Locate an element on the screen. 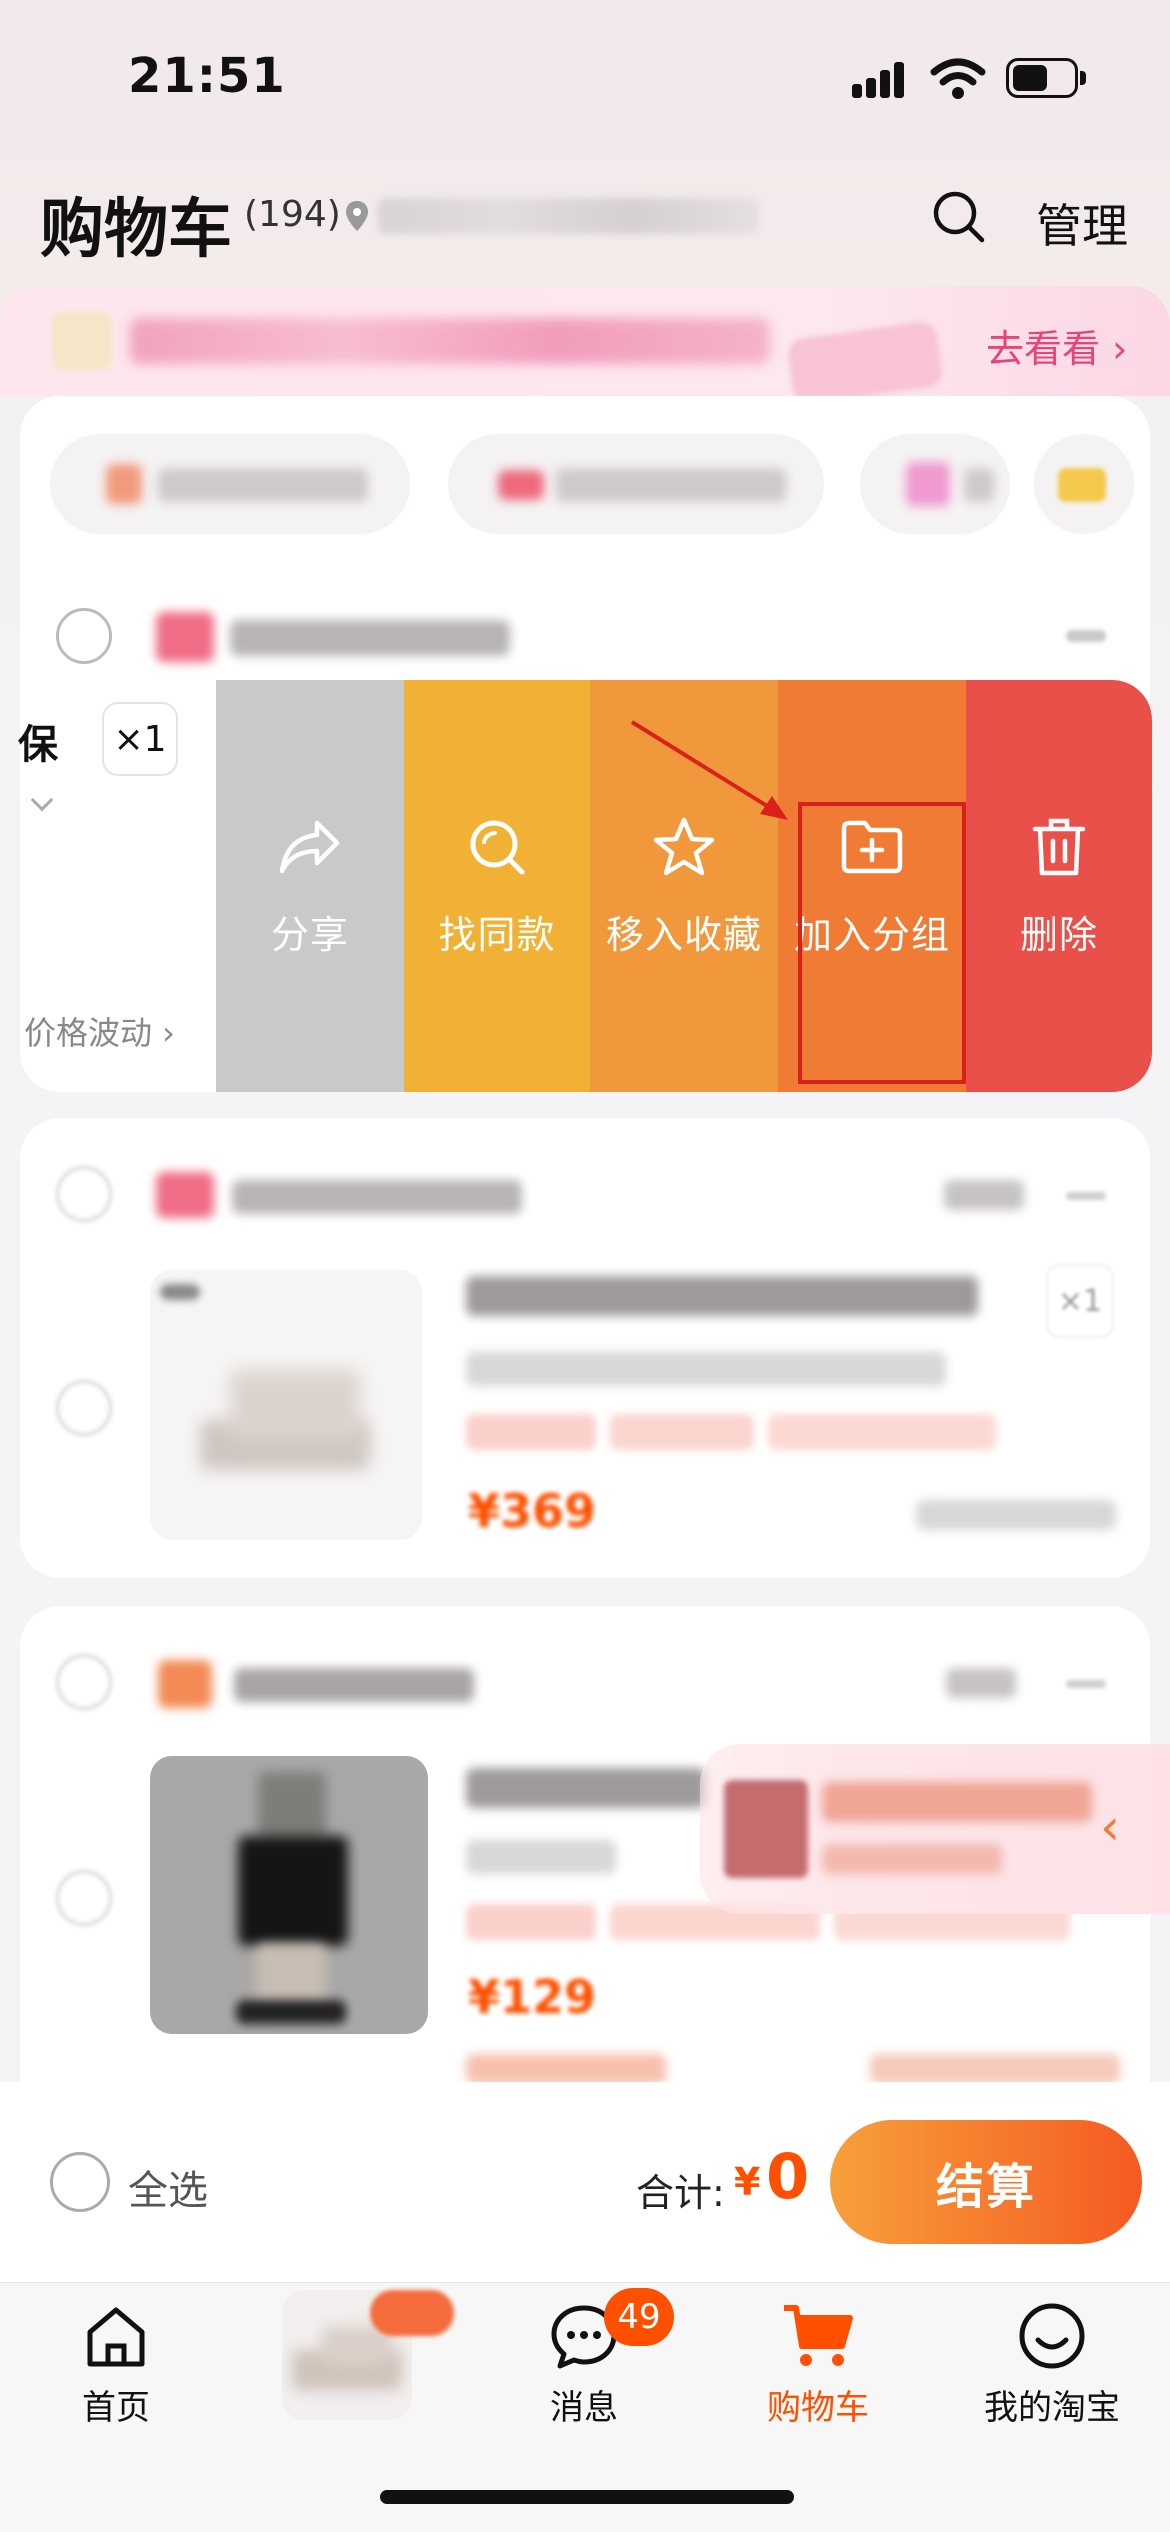  tab-cart: 购物车 is located at coordinates (818, 2364).